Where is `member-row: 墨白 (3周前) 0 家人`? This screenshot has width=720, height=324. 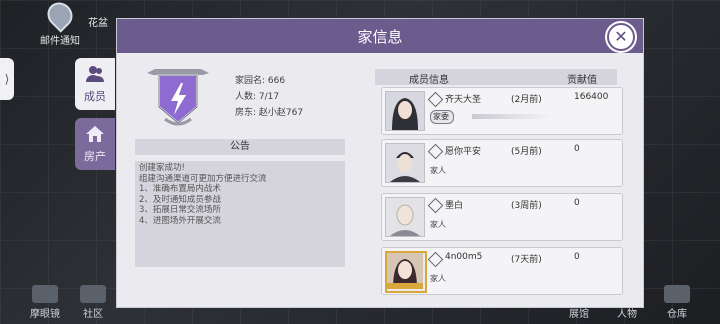 member-row: 墨白 (3周前) 0 家人 is located at coordinates (502, 217).